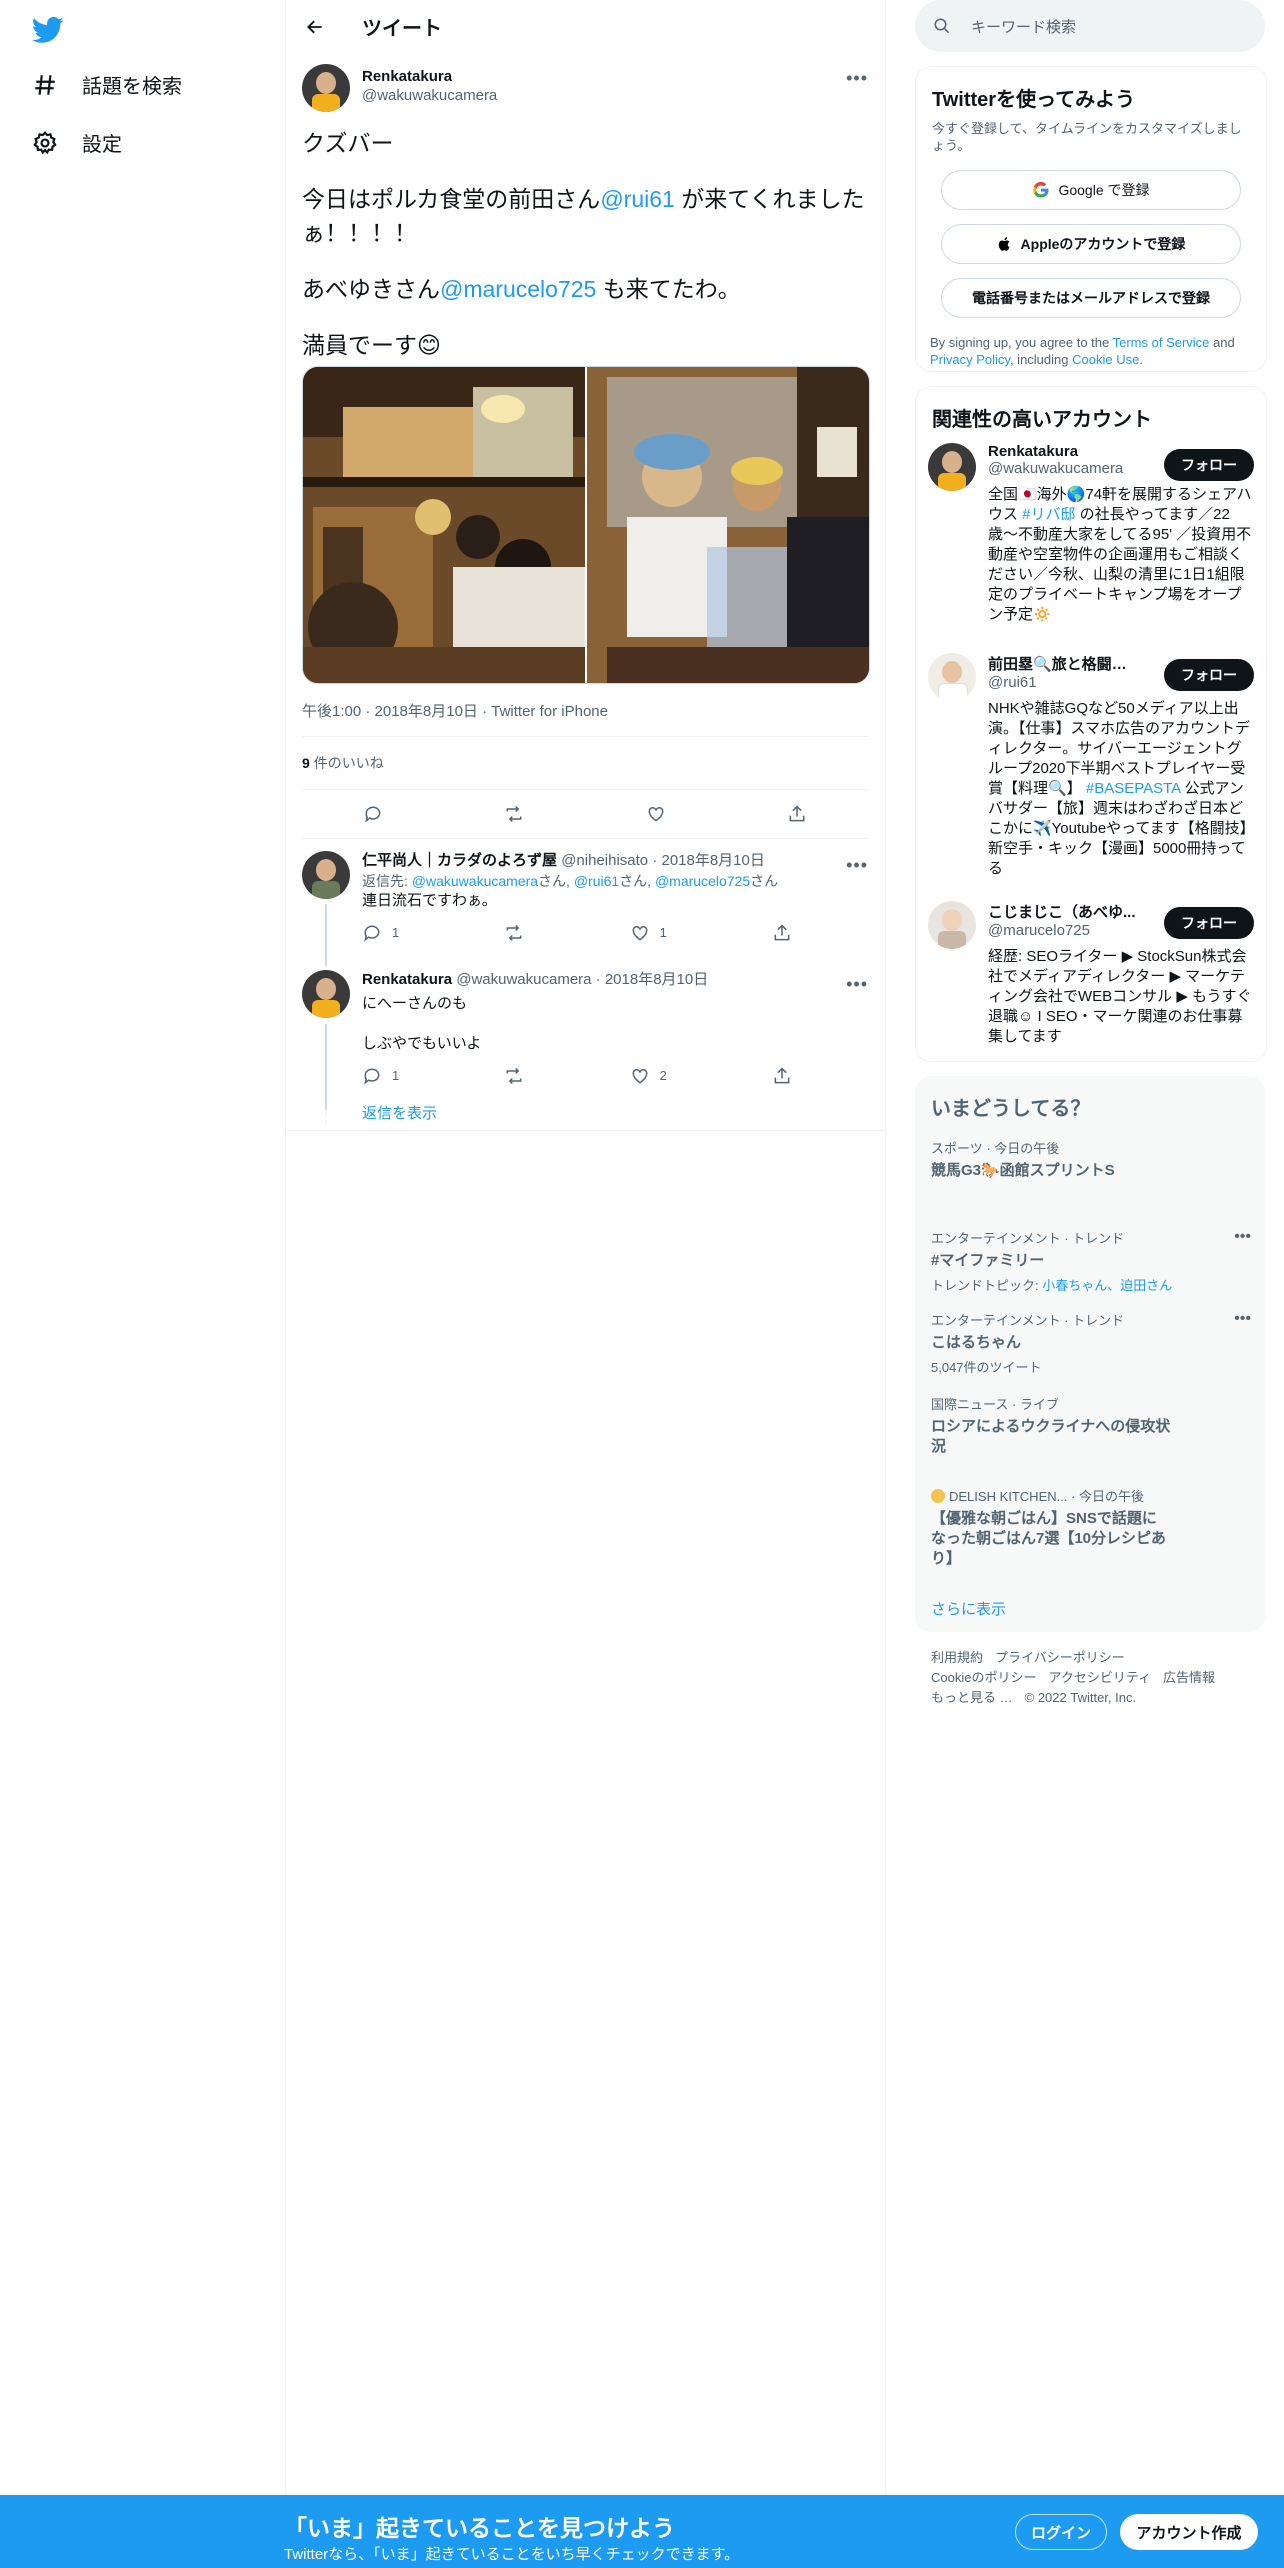  Describe the element at coordinates (523, 979) in the screenshot. I see `reply-author-handle: @wakuwakucamera` at that location.